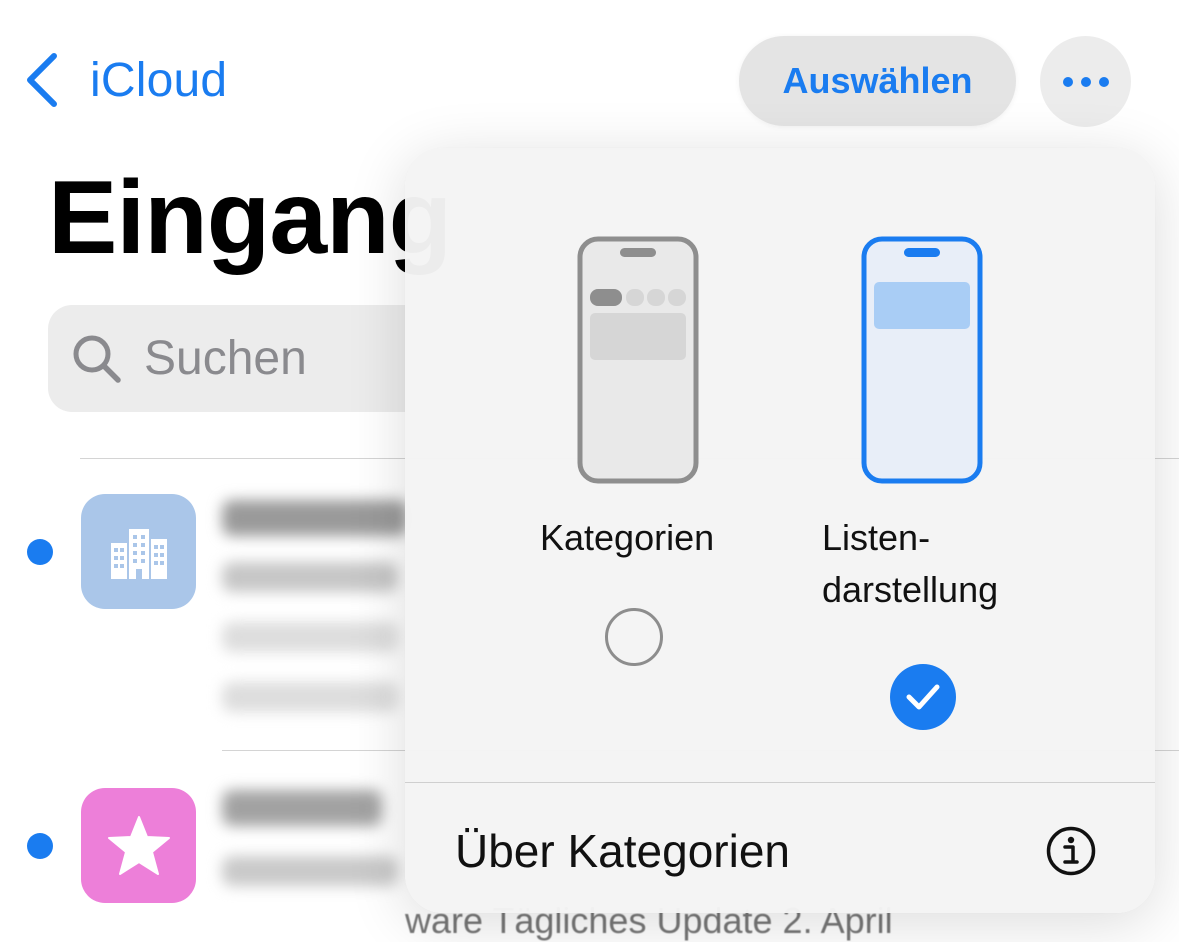 The height and width of the screenshot is (942, 1179). I want to click on buildings-icon, so click(138, 553).